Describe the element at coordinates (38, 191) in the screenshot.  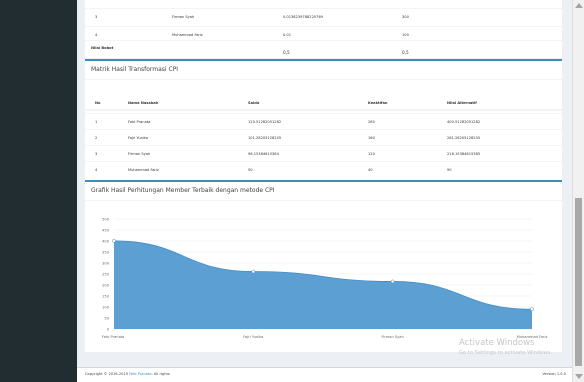
I see `sidebar` at that location.